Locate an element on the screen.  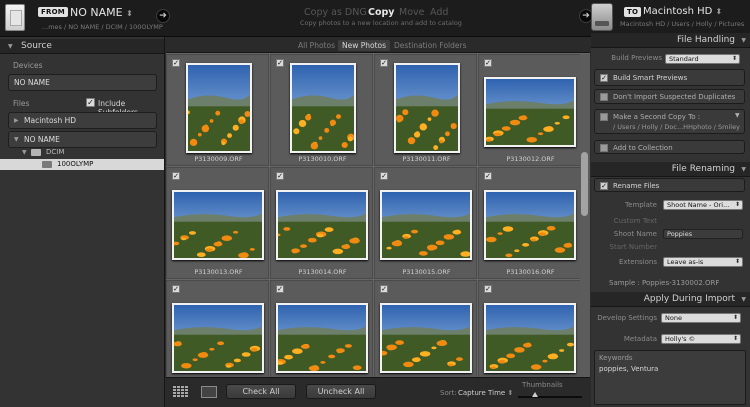
photo-cell: ✓ P3130016.ORF is located at coordinates (529, 223).